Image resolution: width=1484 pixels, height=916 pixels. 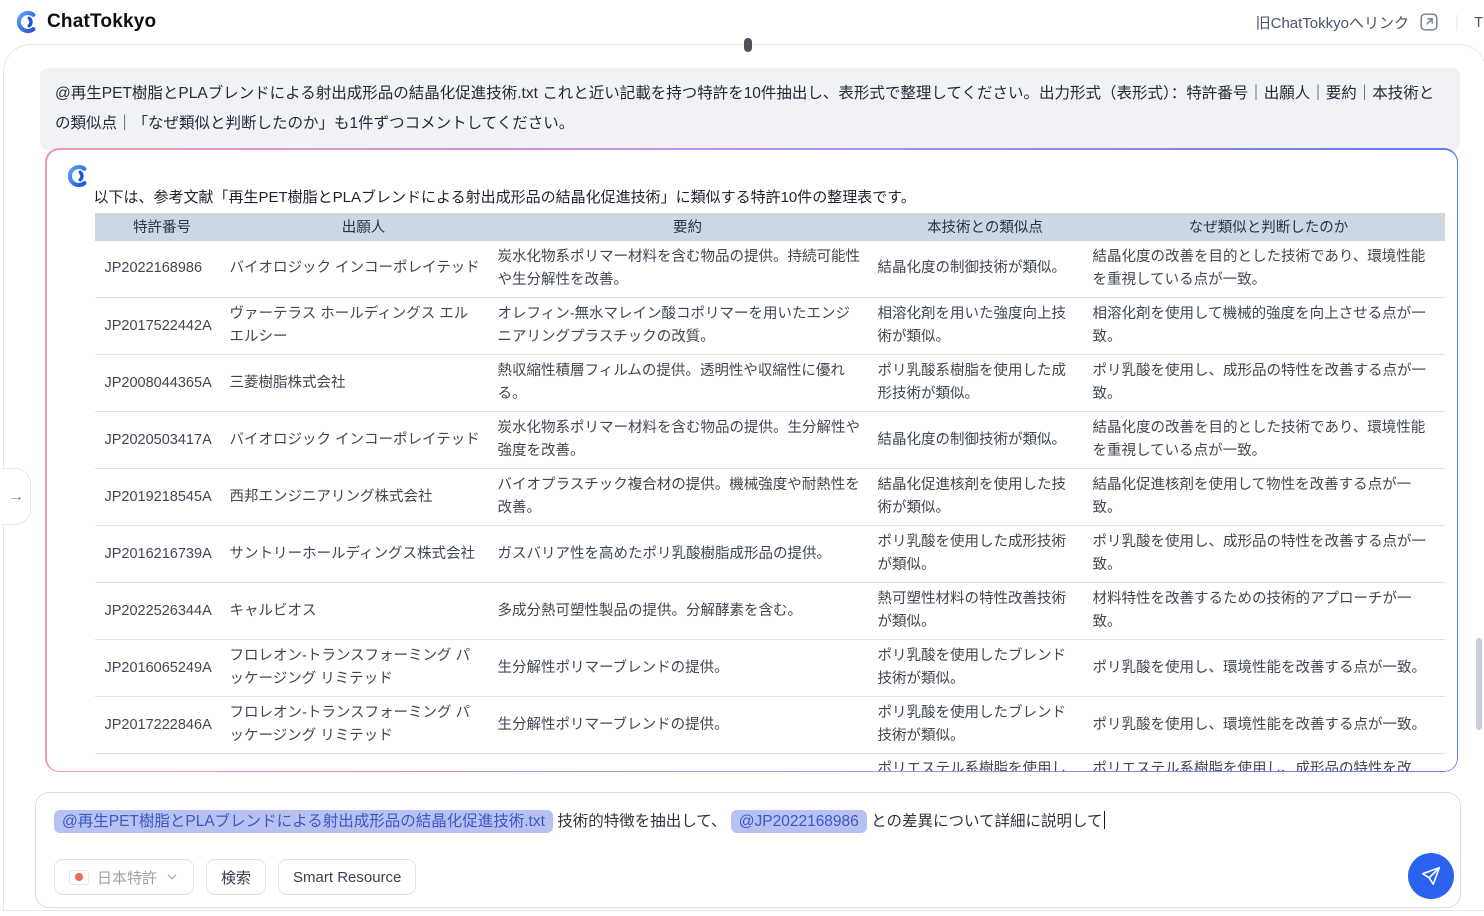 What do you see at coordinates (363, 611) in the screenshot?
I see `table-cell-applicant: キャルビオス` at bounding box center [363, 611].